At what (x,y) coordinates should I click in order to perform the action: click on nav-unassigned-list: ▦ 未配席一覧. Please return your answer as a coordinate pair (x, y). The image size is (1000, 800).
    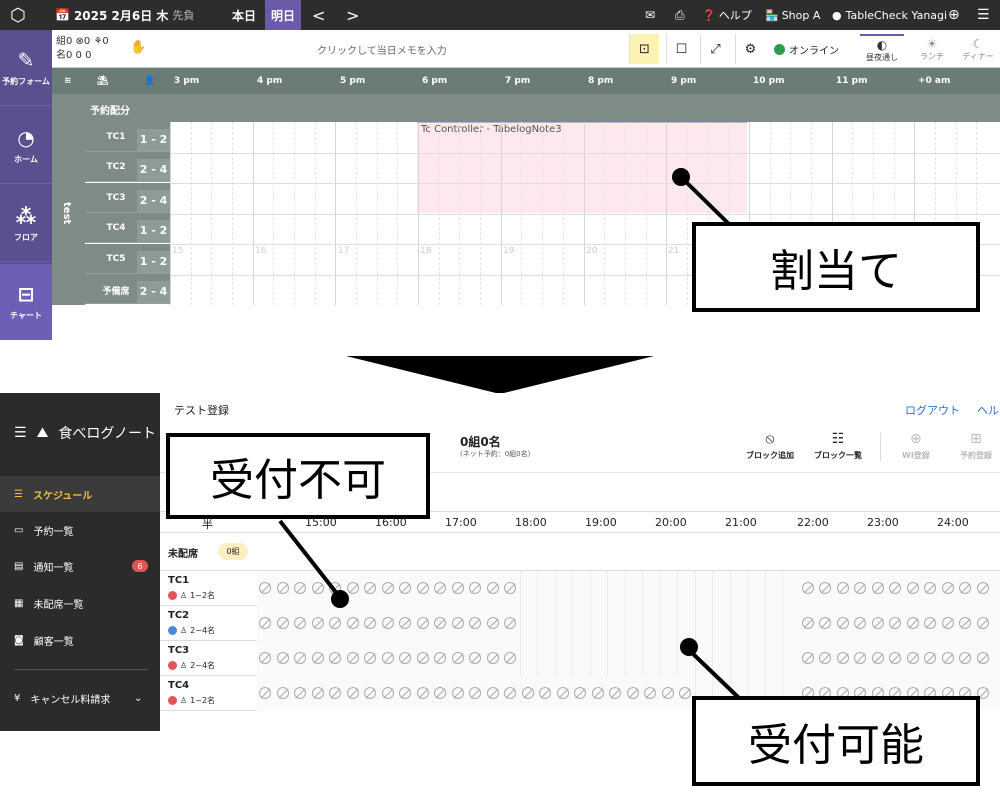
    Looking at the image, I should click on (80, 603).